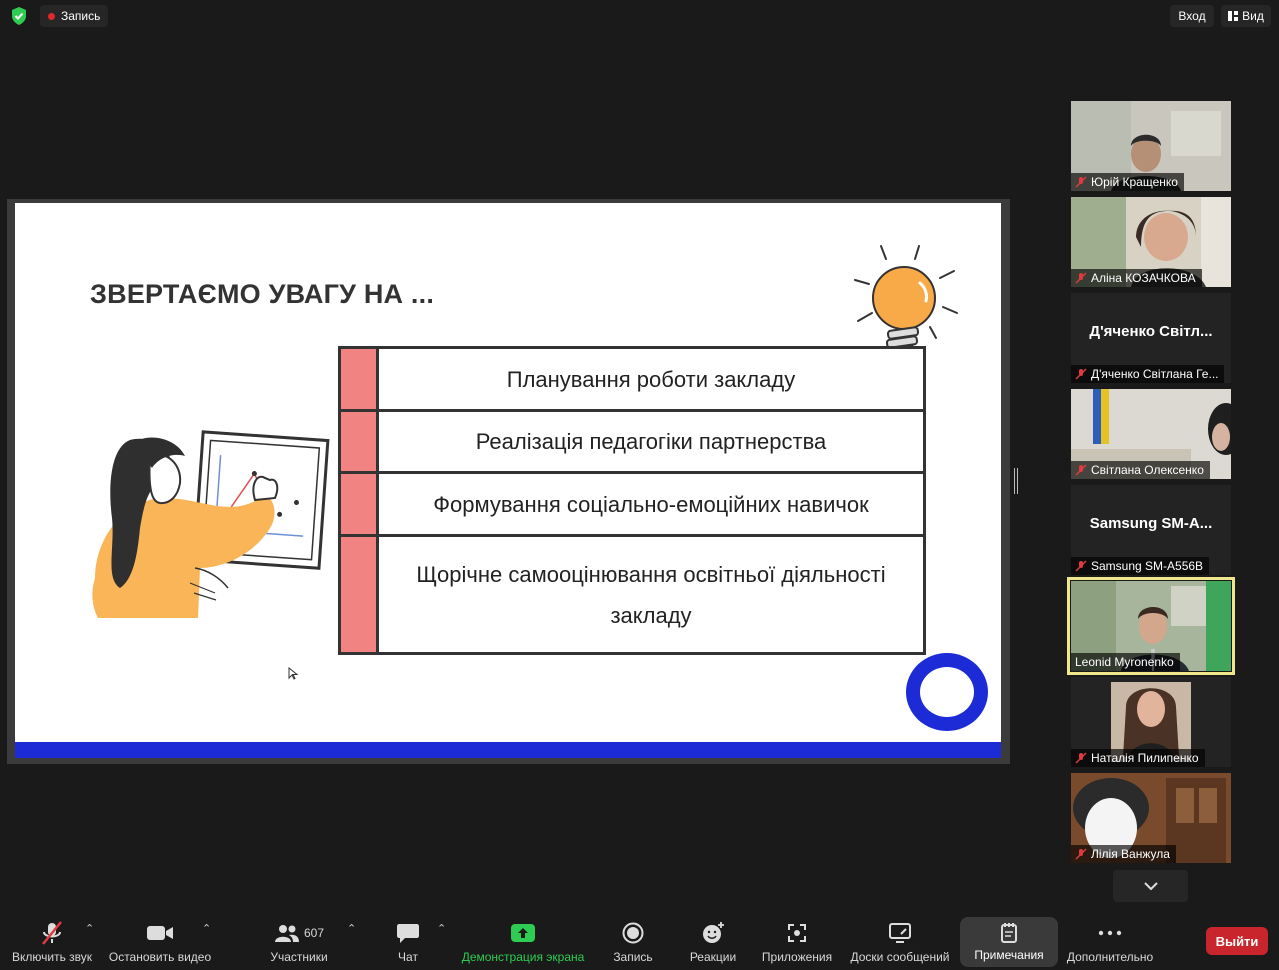 This screenshot has width=1279, height=970. I want to click on chevron-down-icon, so click(1150, 886).